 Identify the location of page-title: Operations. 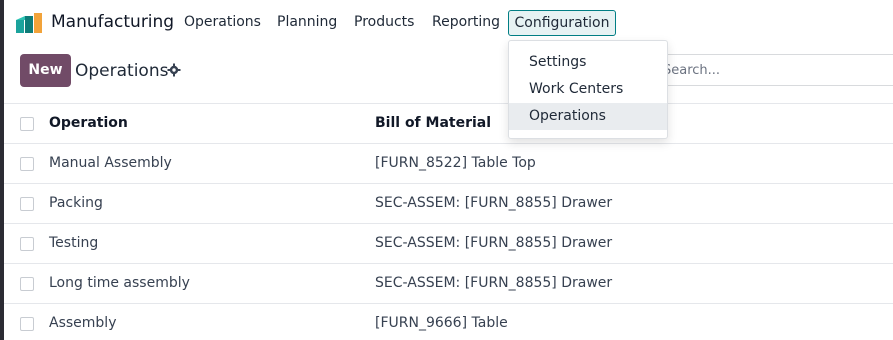
(122, 71).